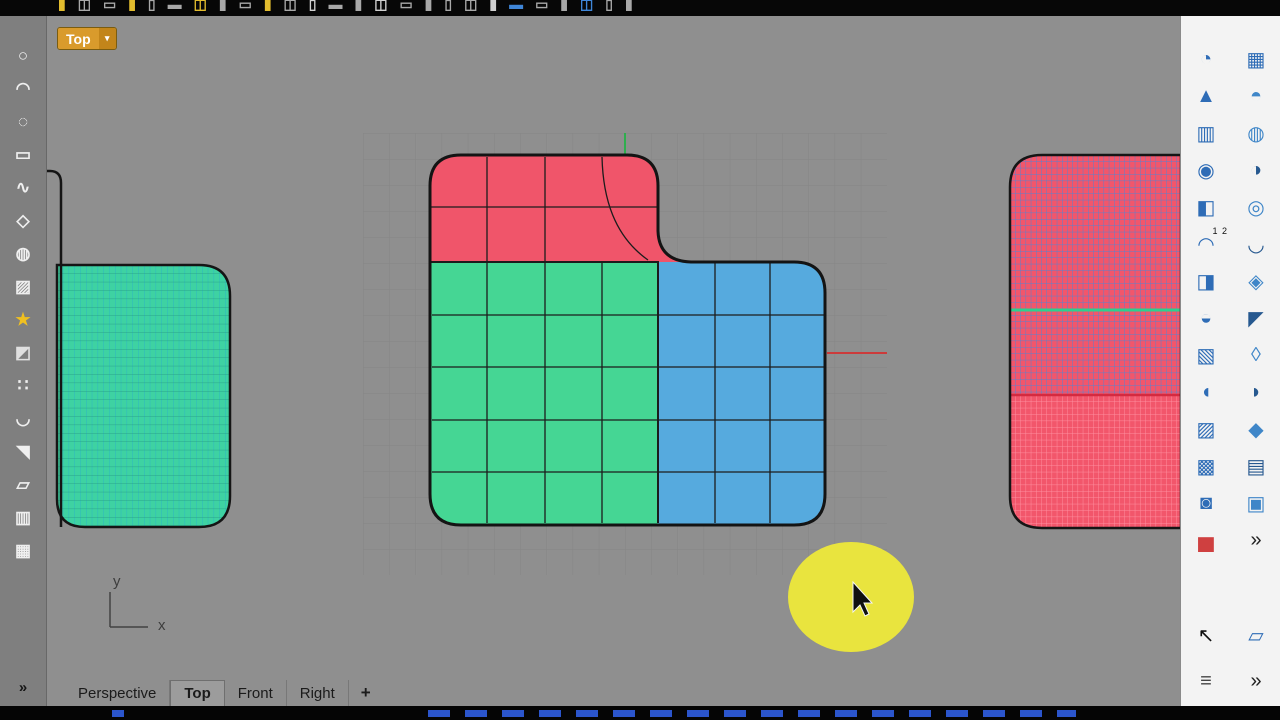 The image size is (1280, 720). What do you see at coordinates (1230, 299) in the screenshot?
I see `surface-tools-grid: ◔ ▦ ▲ ◓ ▥ ◍ ◉ ◑ ◧ ◎ ◠ 1 2 ◡ ◨ ◈ ◒ ◤ ▧ ◊ ◖ ◗ ▨ ◆ ▩ ▤ ◙ ▣ ▅ »` at bounding box center [1230, 299].